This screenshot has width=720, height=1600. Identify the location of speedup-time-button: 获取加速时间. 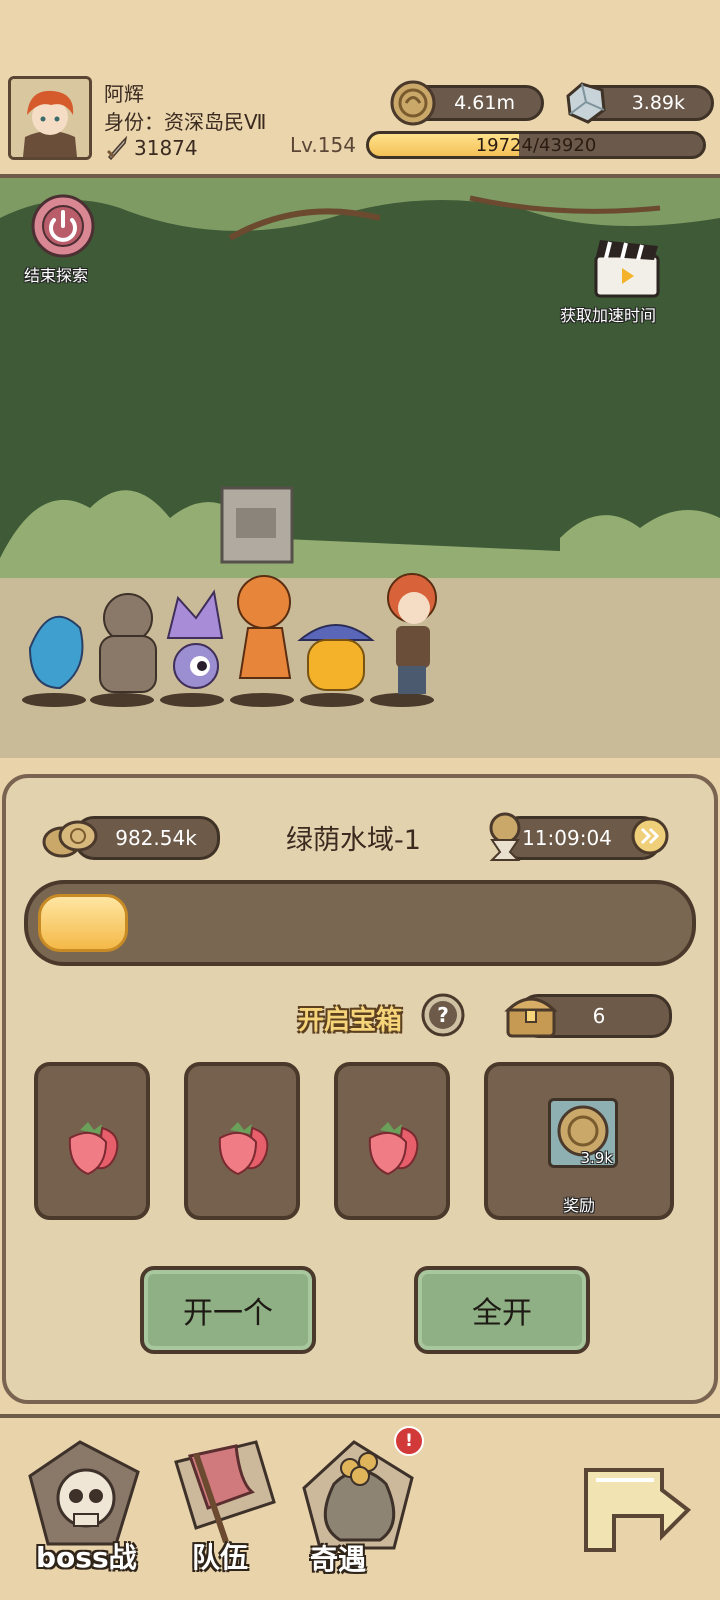
(631, 284).